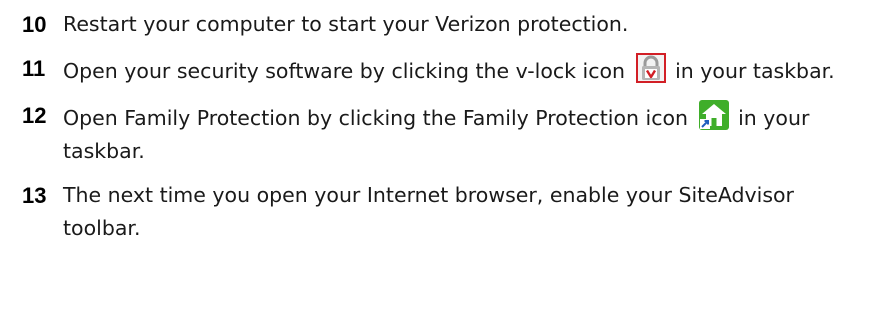 The image size is (875, 322). I want to click on step-number: 12, so click(34, 115).